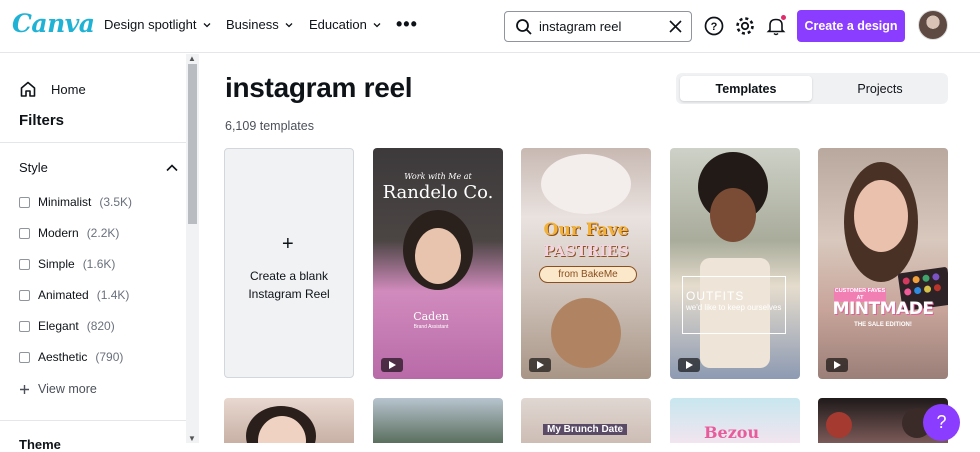 This screenshot has width=980, height=452. I want to click on search-bar, so click(598, 26).